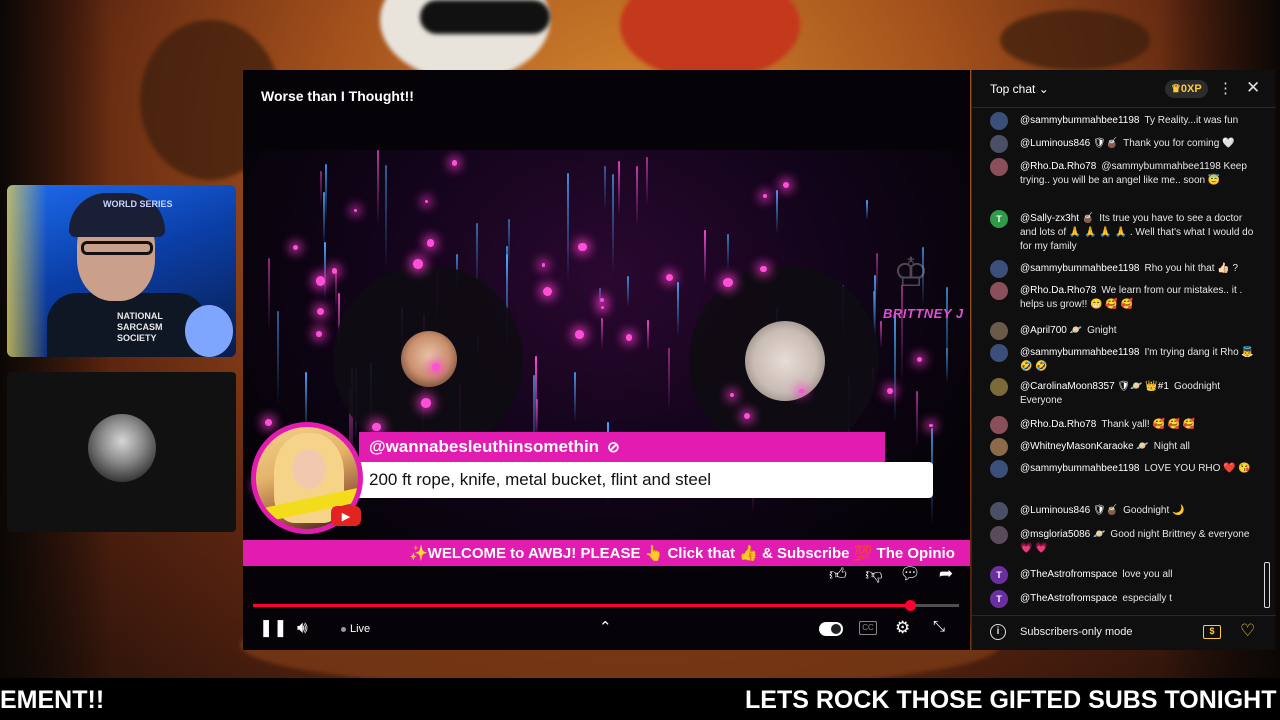 The height and width of the screenshot is (720, 1280). I want to click on like-icon: 👍︎, so click(838, 574).